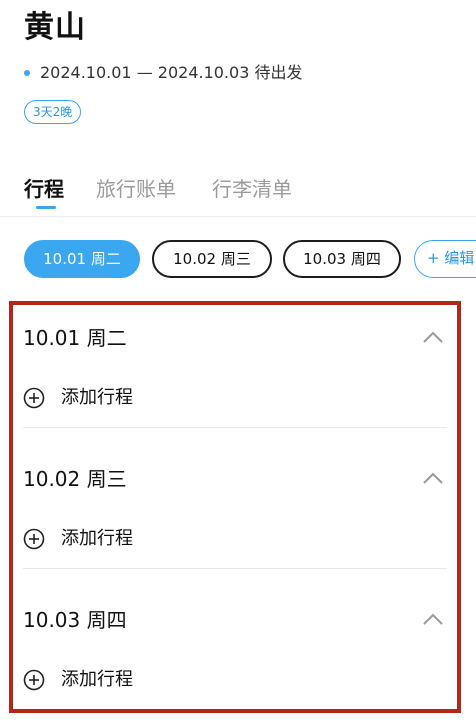 The height and width of the screenshot is (725, 476). Describe the element at coordinates (27, 73) in the screenshot. I see `status-dot-icon` at that location.